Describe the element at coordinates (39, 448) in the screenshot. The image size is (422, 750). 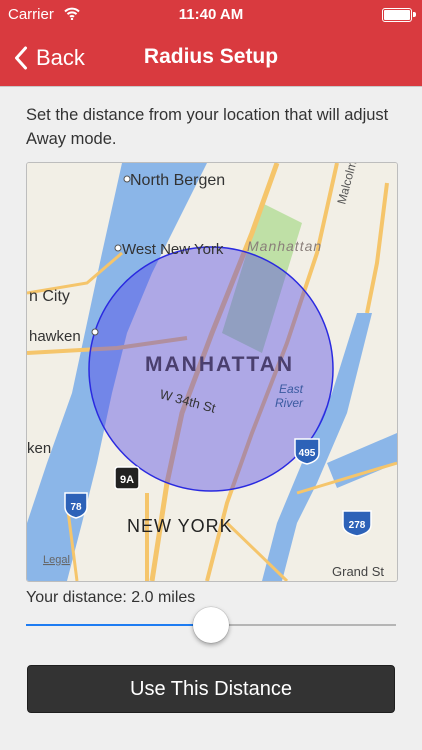
I see `label-jersey: ken` at that location.